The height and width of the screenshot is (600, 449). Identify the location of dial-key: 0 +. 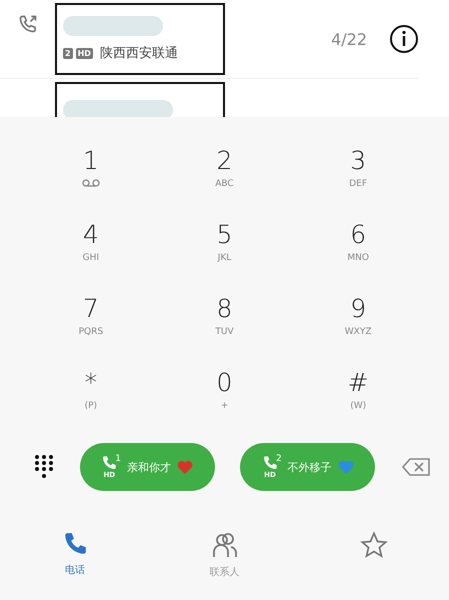
(224, 395).